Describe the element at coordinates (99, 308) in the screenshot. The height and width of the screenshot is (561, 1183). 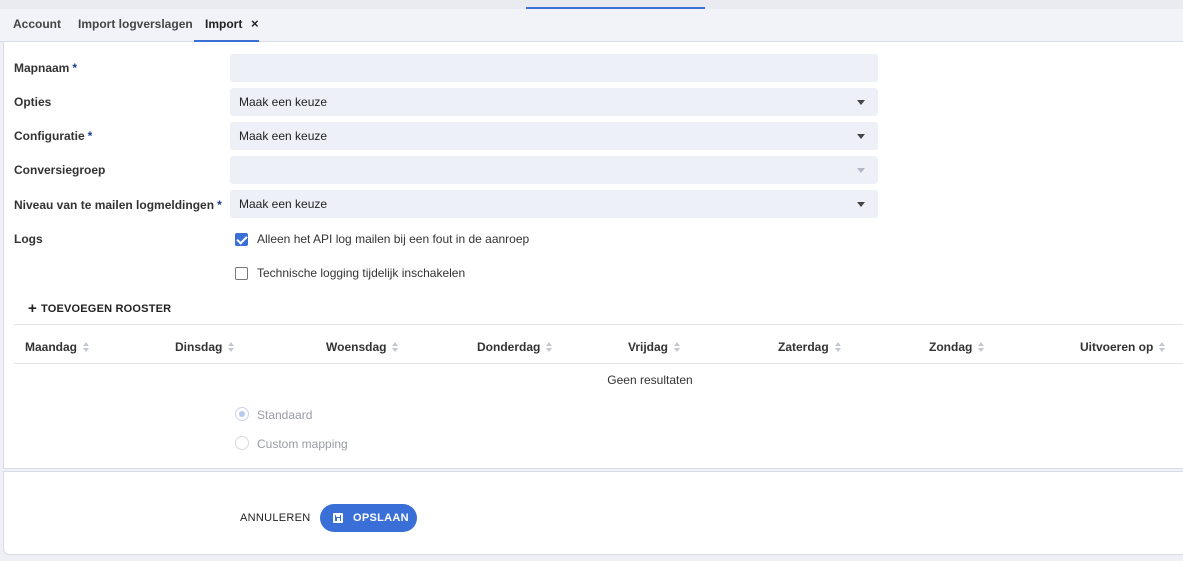
I see `add-schedule-button: + TOEVOEGEN ROOSTER` at that location.